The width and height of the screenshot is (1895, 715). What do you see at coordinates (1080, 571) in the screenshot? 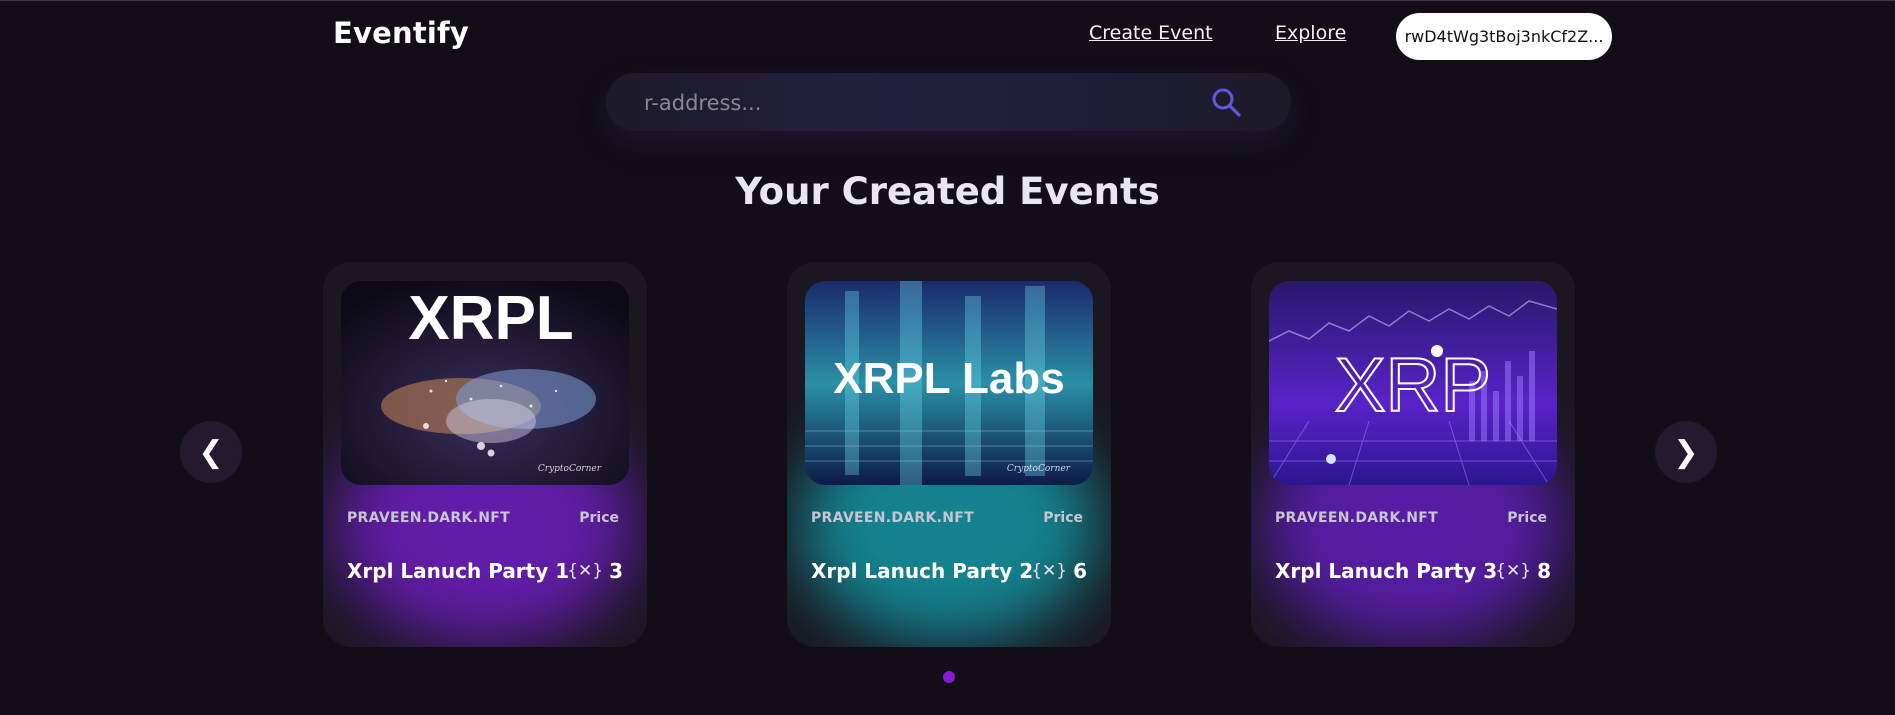
I see `event-price-value: 6` at bounding box center [1080, 571].